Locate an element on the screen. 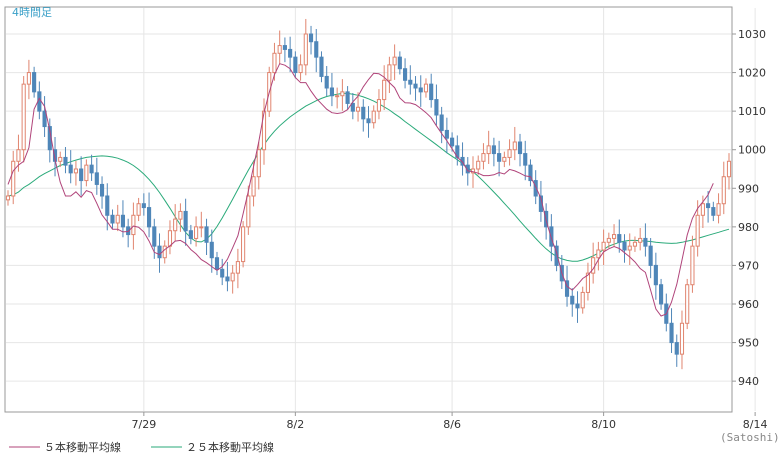 The image size is (784, 462). legend-label-ma5: ５本移動平均線 is located at coordinates (82, 447).